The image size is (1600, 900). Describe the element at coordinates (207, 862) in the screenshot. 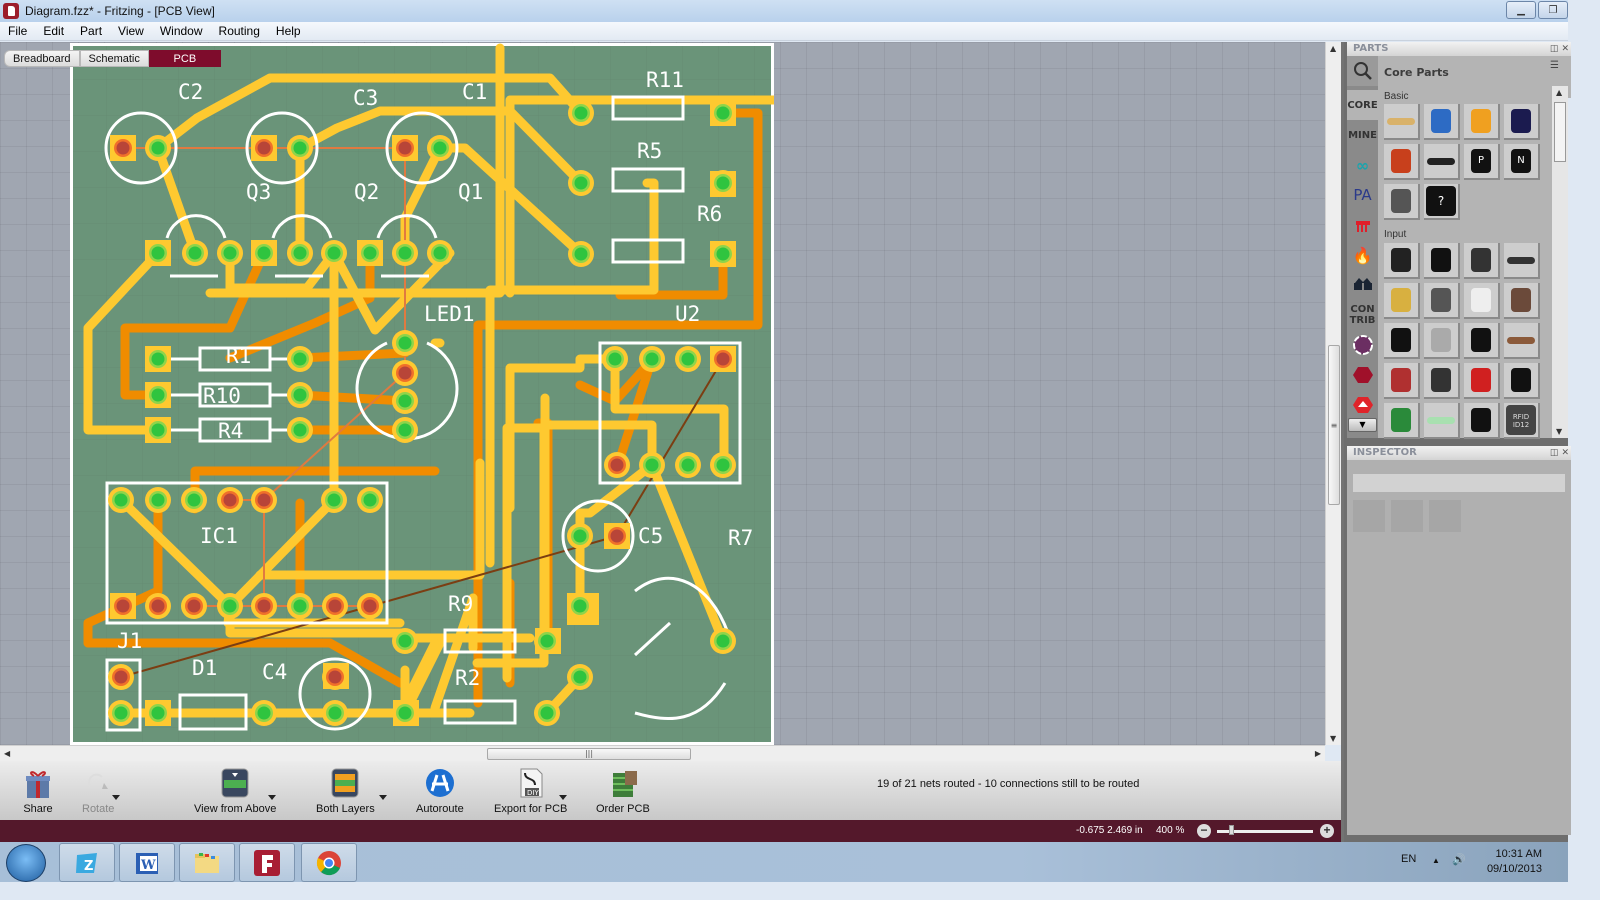

I see `taskbar-explorer` at that location.